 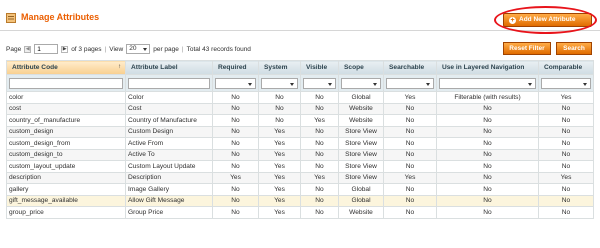 What do you see at coordinates (354, 67) in the screenshot?
I see `column-header-label: Scope` at bounding box center [354, 67].